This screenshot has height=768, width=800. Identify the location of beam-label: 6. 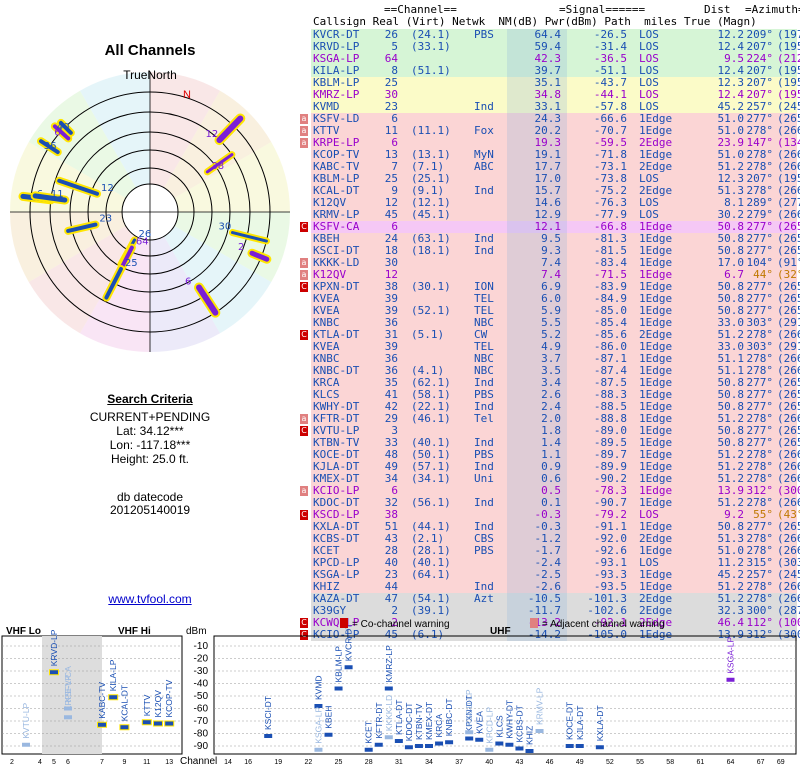
(188, 281).